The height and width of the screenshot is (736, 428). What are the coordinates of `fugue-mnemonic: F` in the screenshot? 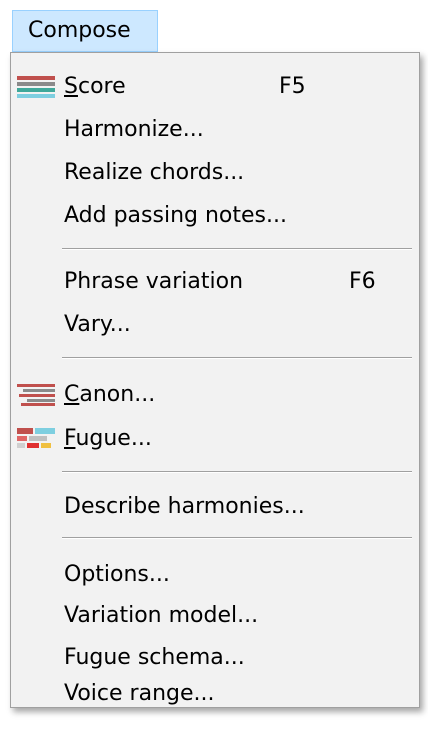 It's located at (70, 438).